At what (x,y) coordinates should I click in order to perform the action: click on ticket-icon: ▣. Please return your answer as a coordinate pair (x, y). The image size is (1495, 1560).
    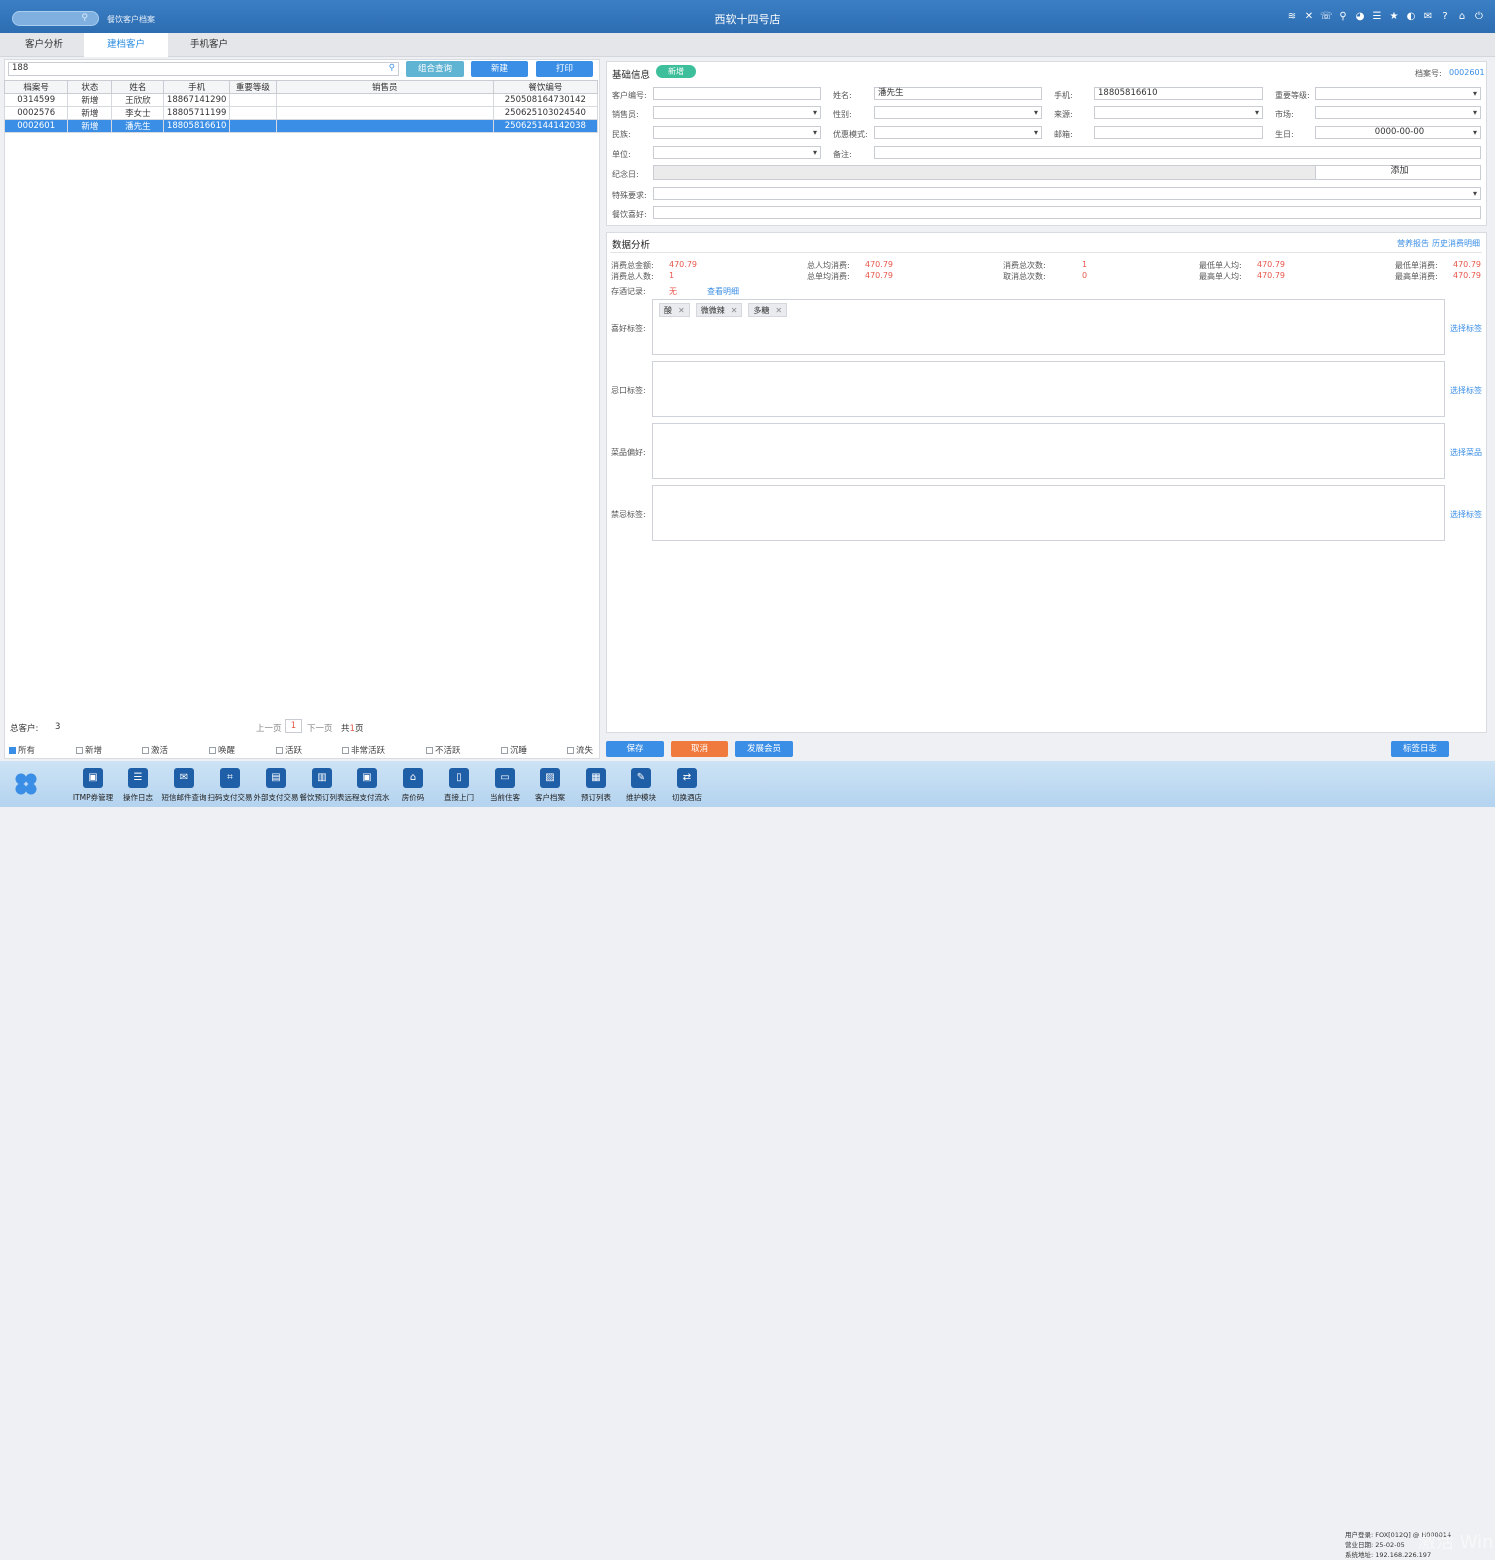
    Looking at the image, I should click on (93, 778).